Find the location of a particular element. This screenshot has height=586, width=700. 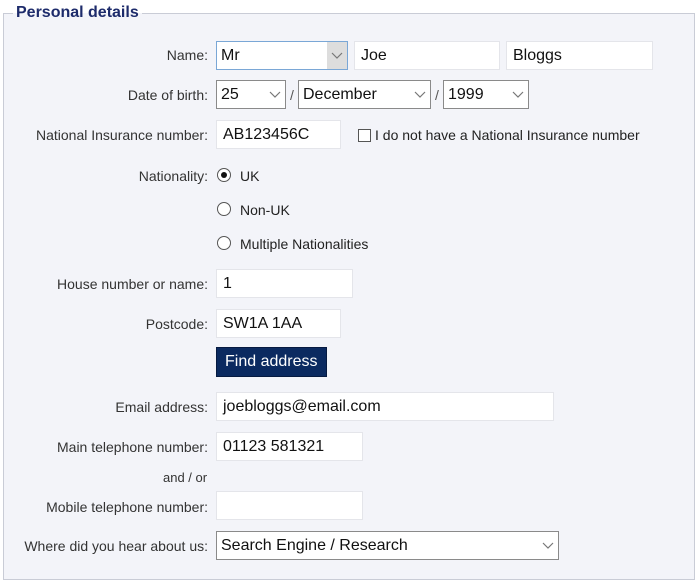

house-input: 1 is located at coordinates (284, 283).